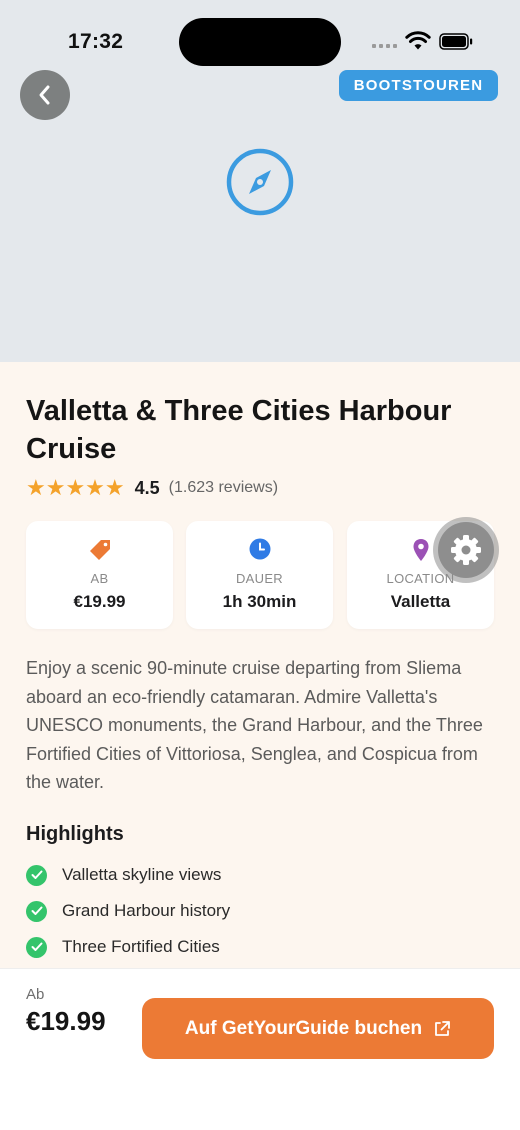  Describe the element at coordinates (147, 487) in the screenshot. I see `rating-value: 4.5` at that location.